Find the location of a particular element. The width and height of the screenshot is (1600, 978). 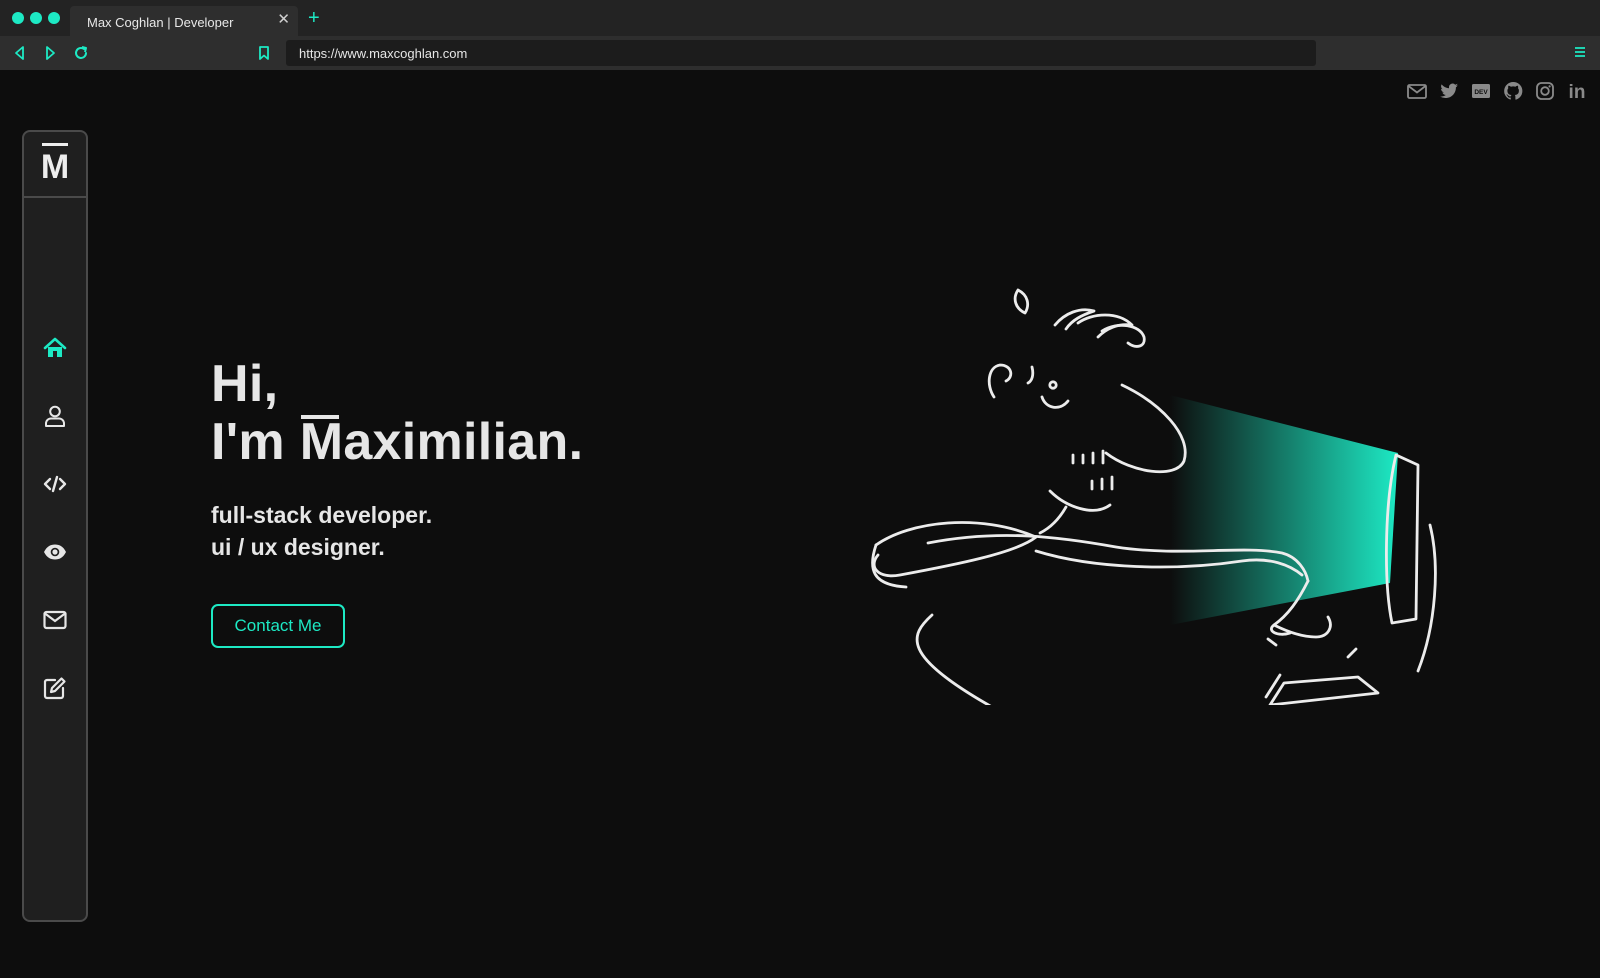

menu-icon is located at coordinates (1580, 52).